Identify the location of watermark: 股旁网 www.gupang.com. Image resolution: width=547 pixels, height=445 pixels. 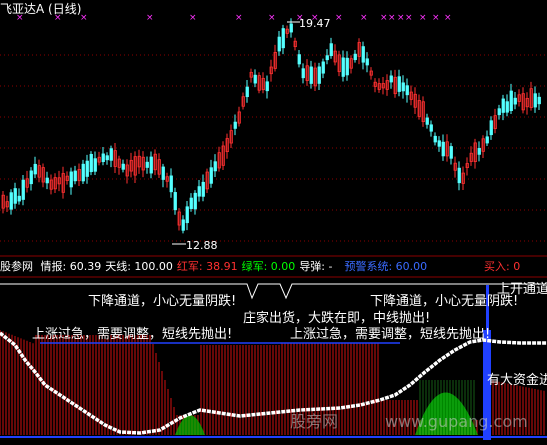
(409, 421).